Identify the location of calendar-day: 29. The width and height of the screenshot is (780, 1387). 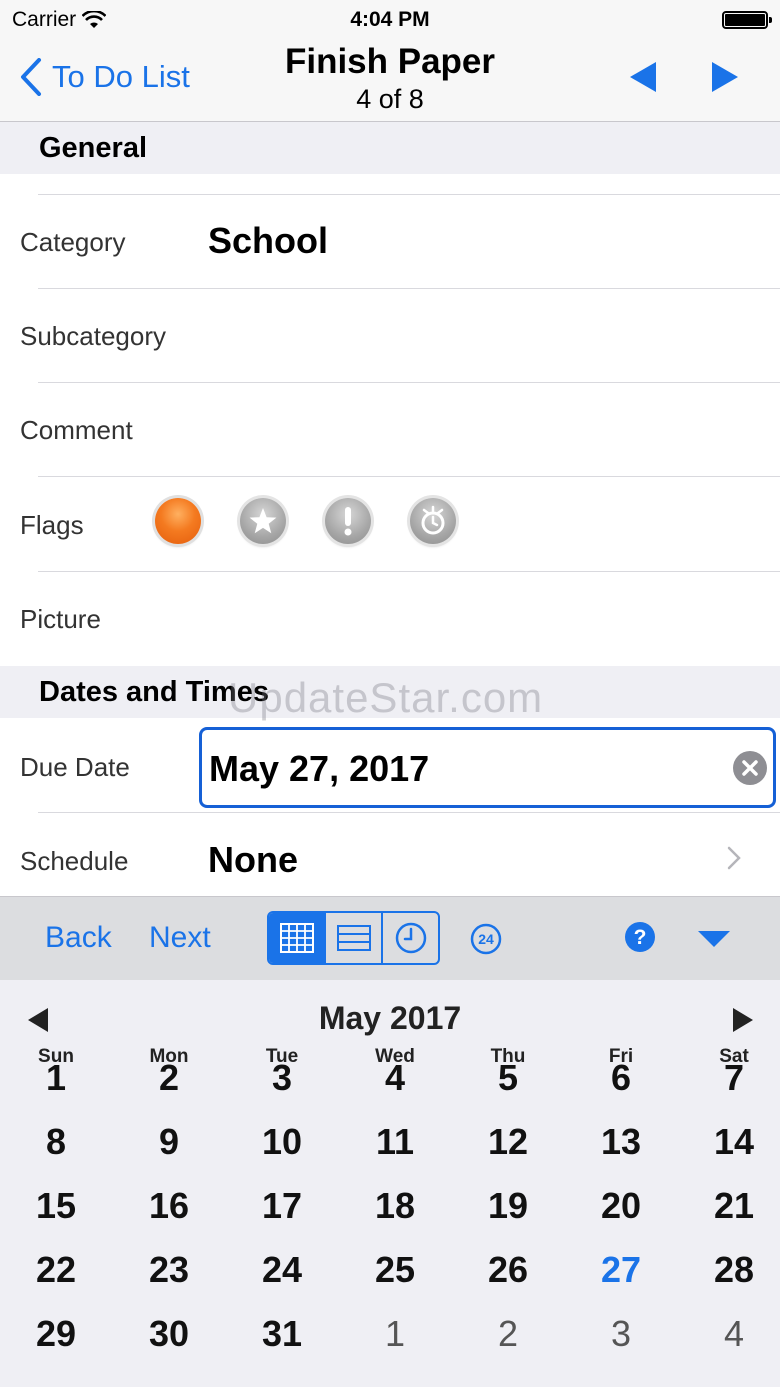
(56, 1334).